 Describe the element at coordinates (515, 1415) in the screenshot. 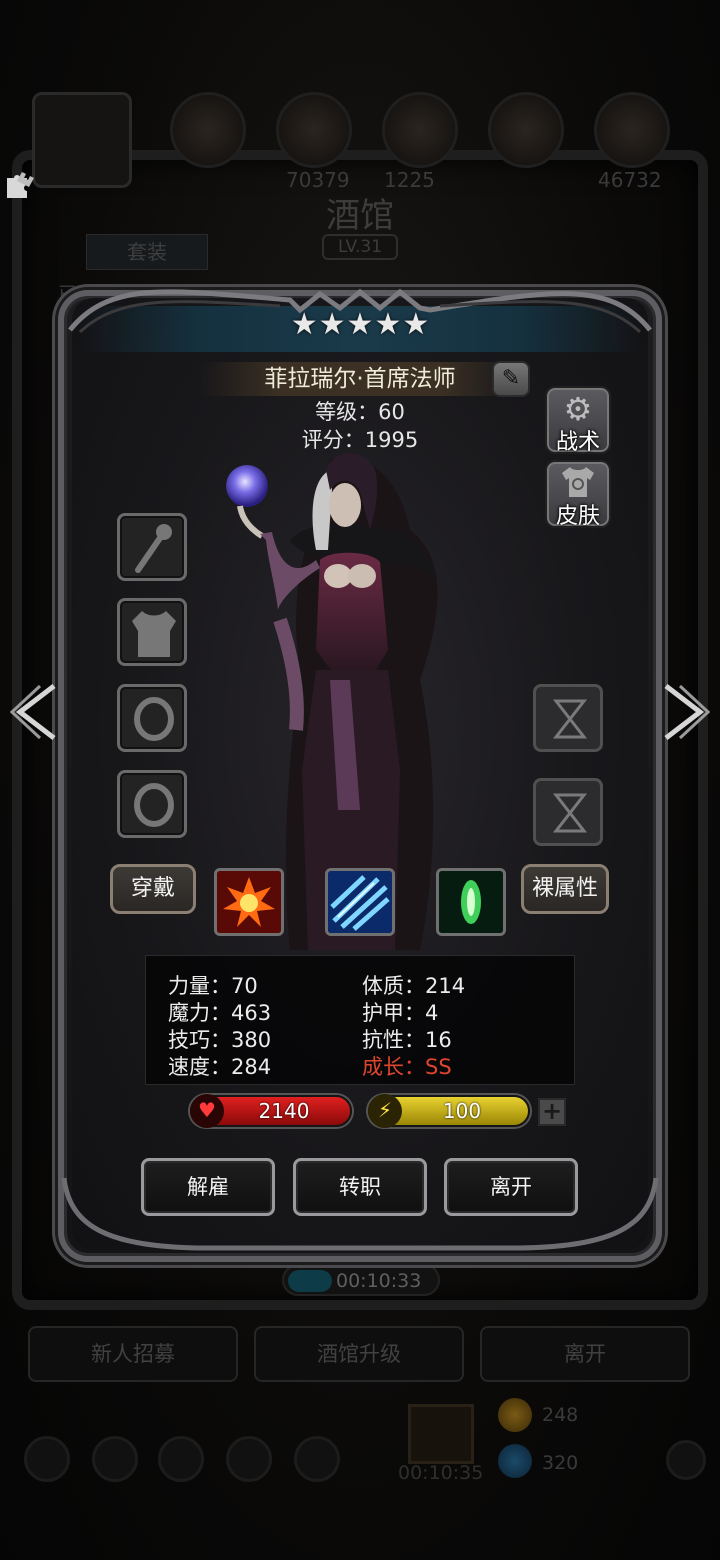

I see `gold-coin-icon` at that location.